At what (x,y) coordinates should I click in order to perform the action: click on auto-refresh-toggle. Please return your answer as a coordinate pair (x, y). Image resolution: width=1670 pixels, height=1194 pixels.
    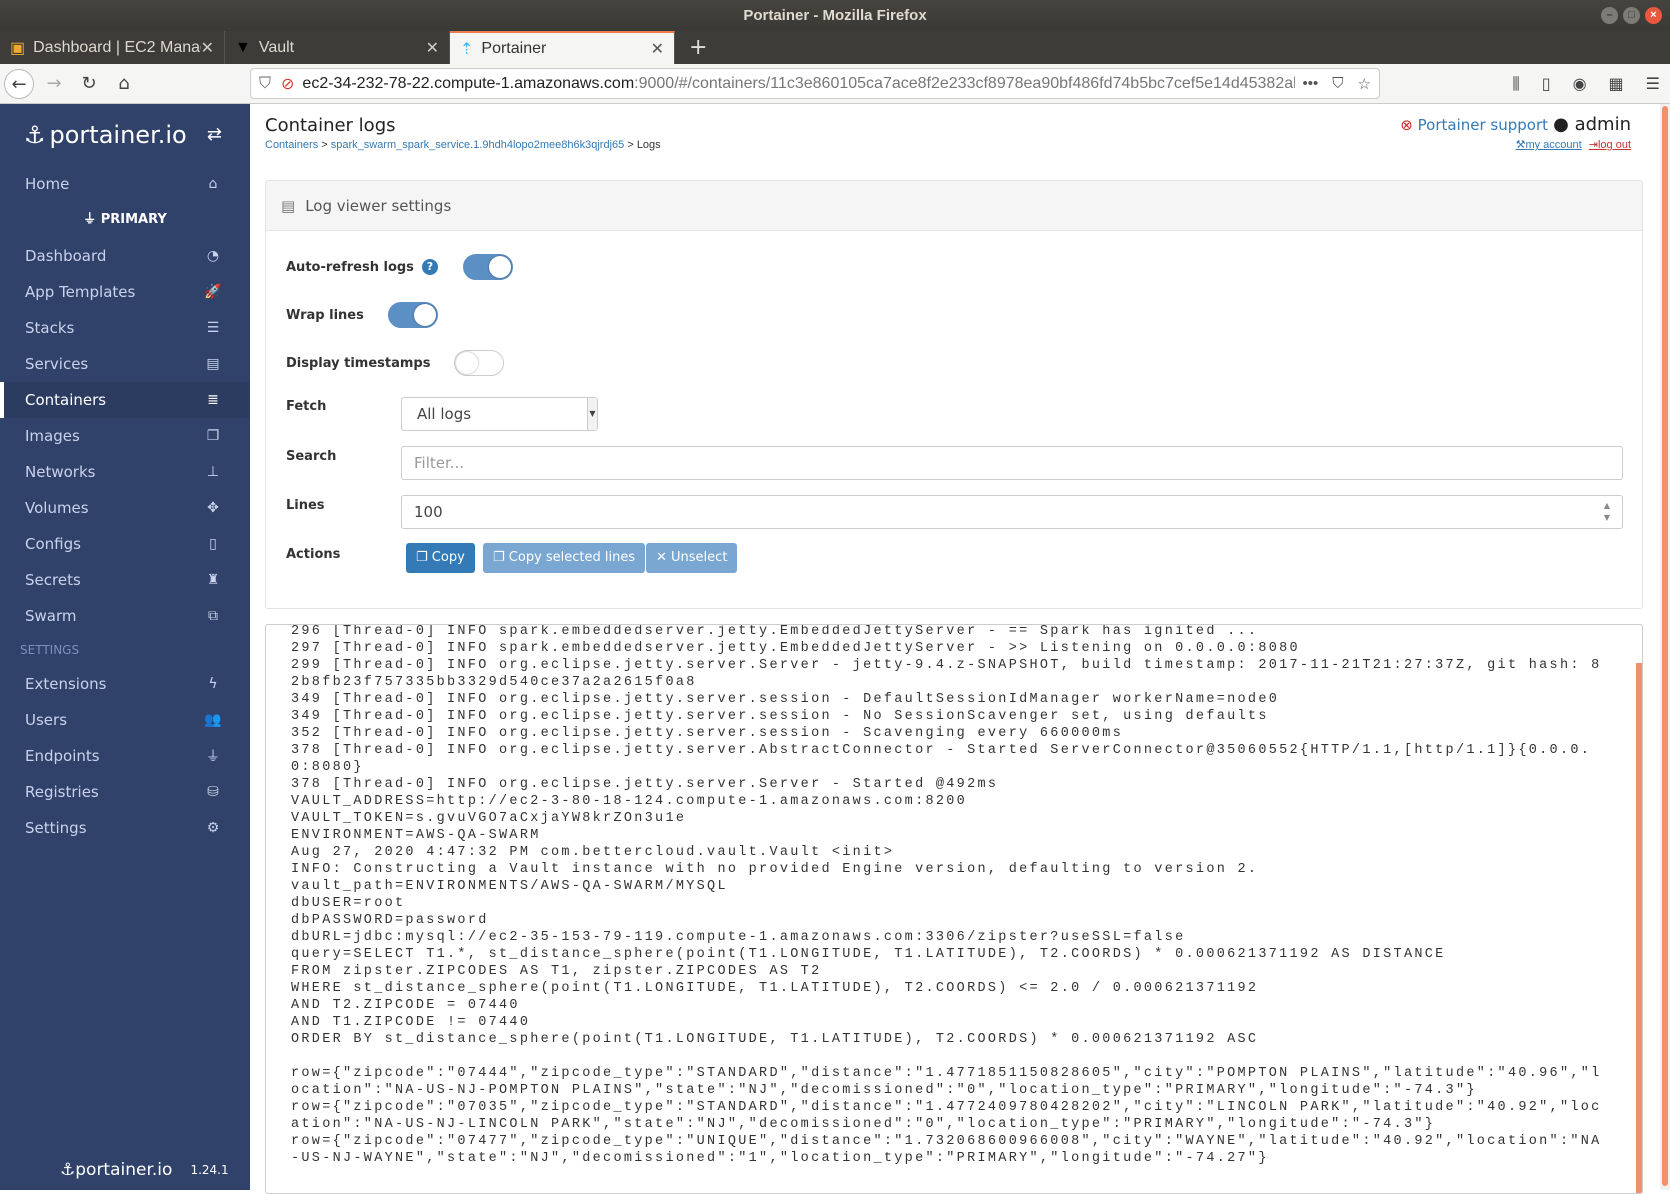
    Looking at the image, I should click on (487, 267).